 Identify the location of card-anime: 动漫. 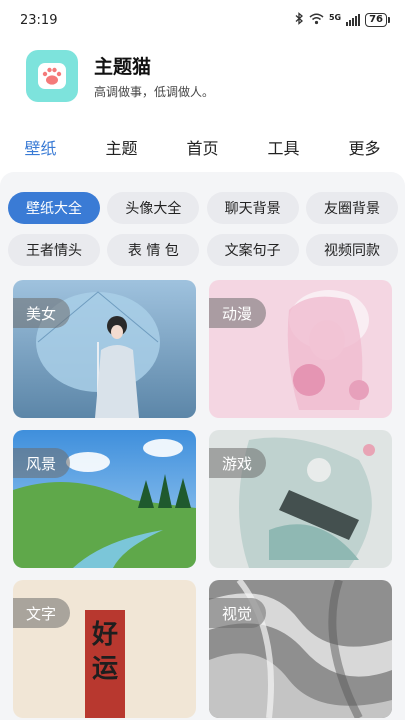
(300, 349).